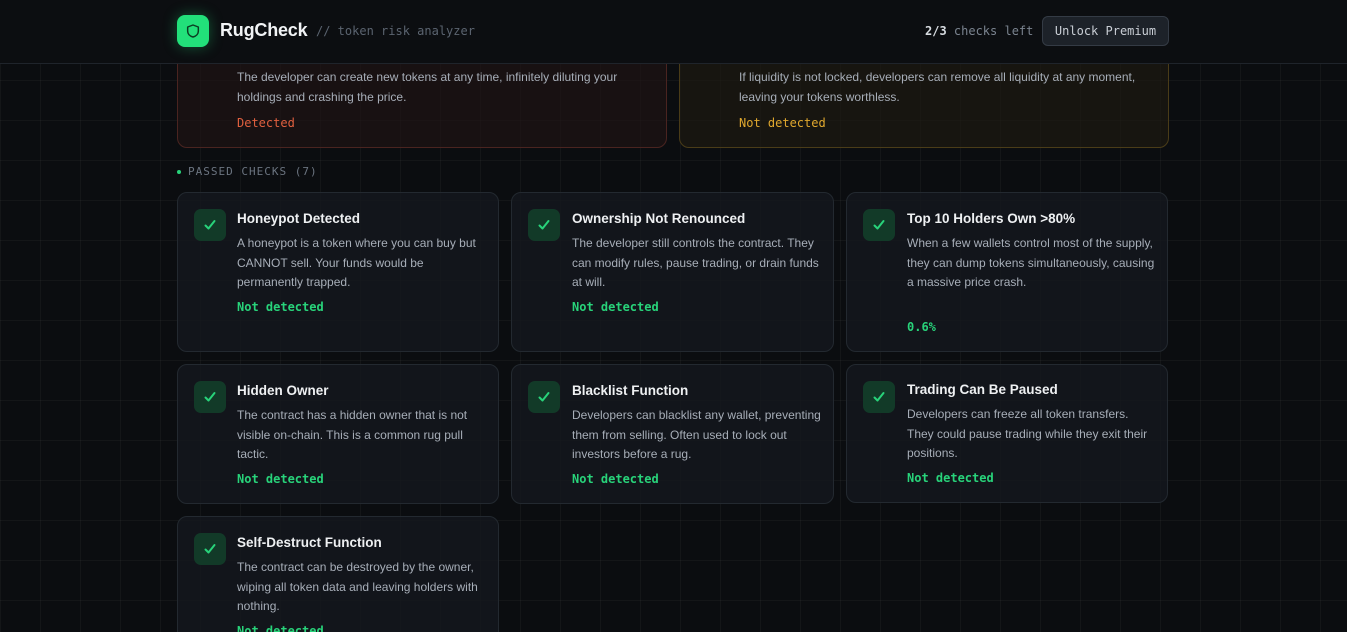  What do you see at coordinates (299, 218) in the screenshot?
I see `card-title: Honeypot Detected` at bounding box center [299, 218].